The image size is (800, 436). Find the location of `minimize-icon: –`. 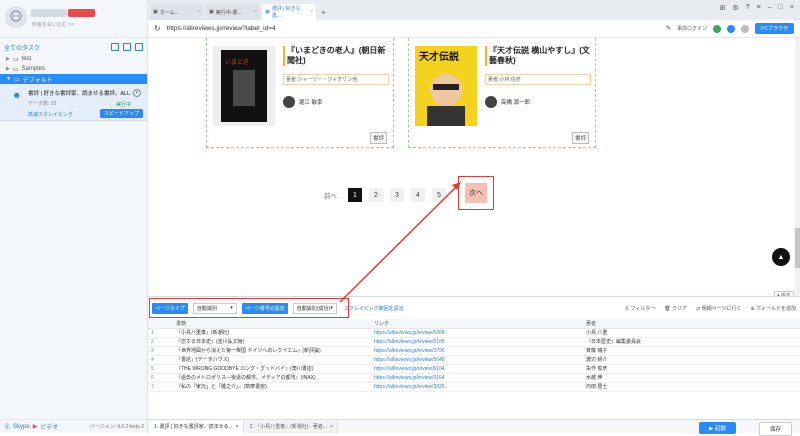

minimize-icon: – is located at coordinates (770, 8).